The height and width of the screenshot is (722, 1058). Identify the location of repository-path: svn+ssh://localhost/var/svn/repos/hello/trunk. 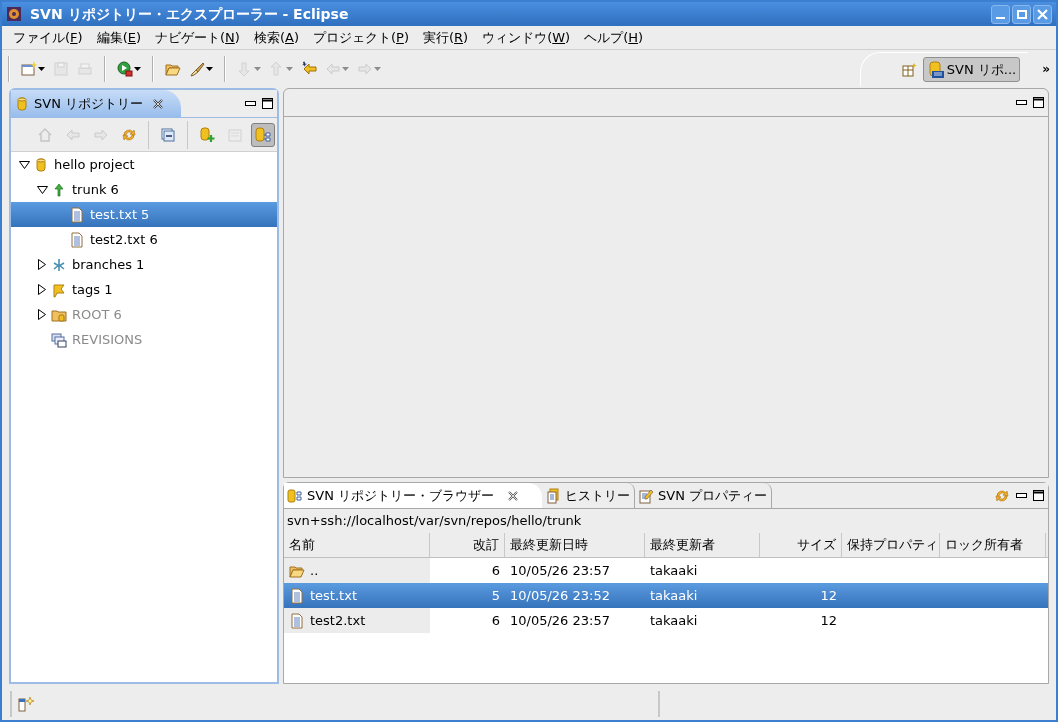
(666, 521).